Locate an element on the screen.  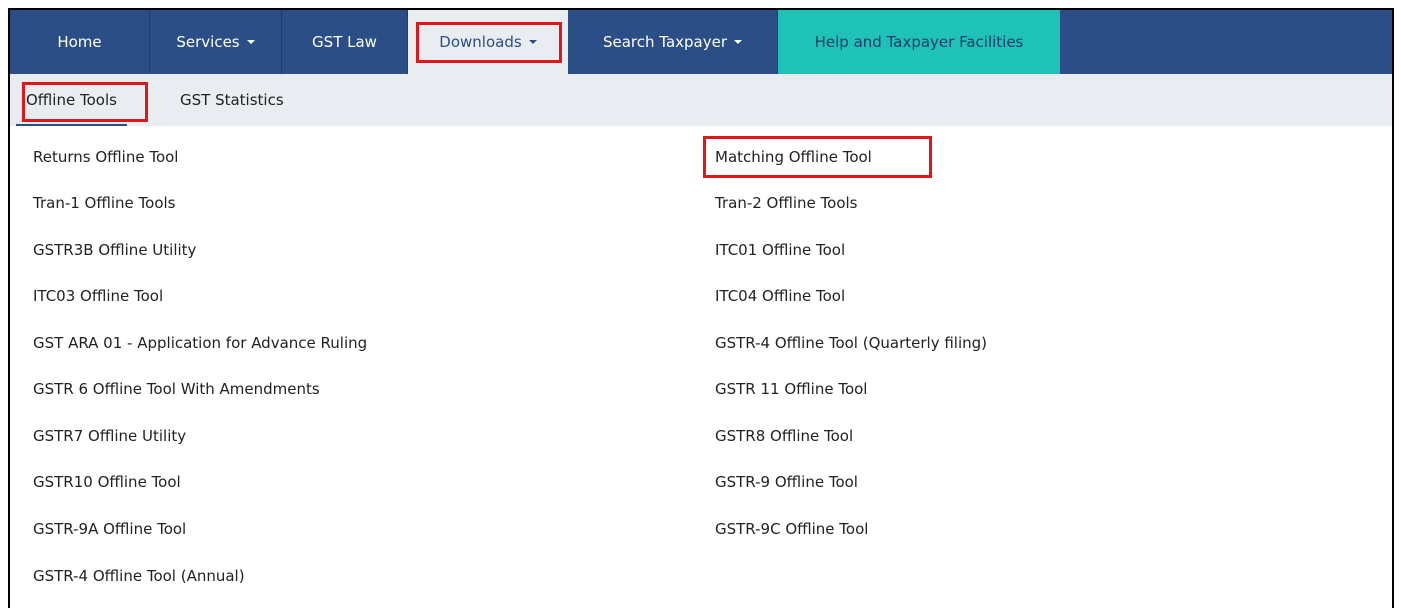
link-gstr10-offline-tool: GSTR10 Offline Tool is located at coordinates (107, 482).